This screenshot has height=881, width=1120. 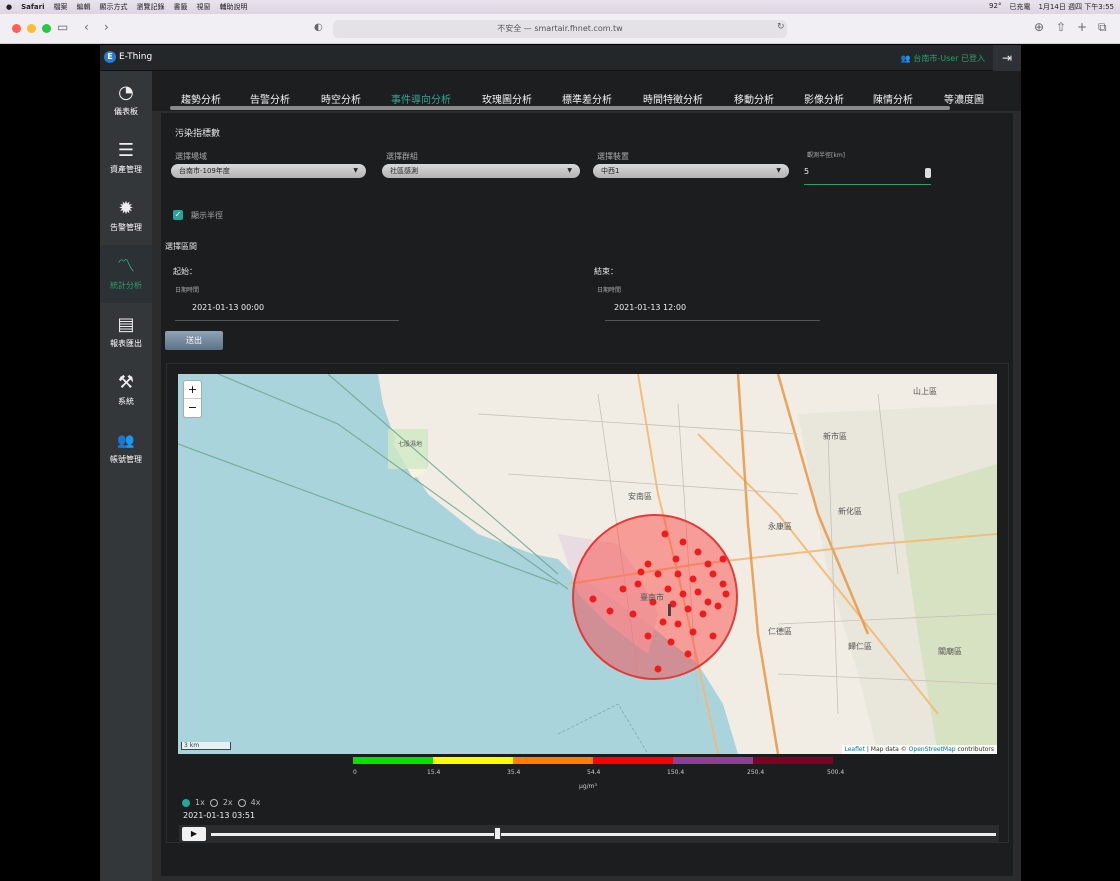 What do you see at coordinates (835, 436) in the screenshot?
I see `map-label: 新市區` at bounding box center [835, 436].